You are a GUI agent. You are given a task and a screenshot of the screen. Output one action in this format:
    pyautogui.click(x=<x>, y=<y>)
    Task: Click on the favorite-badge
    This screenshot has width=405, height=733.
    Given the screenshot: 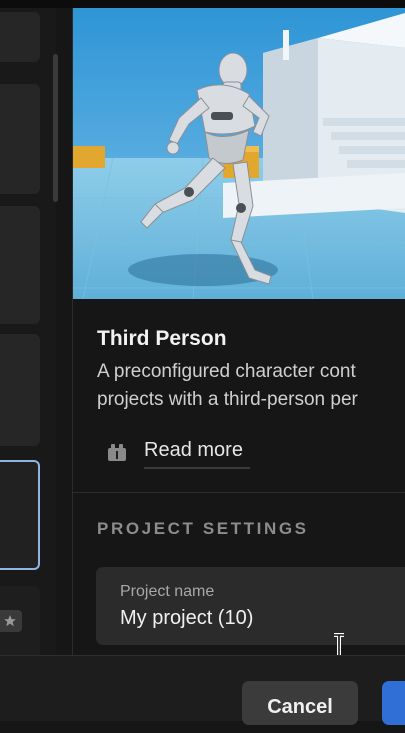 What is the action you would take?
    pyautogui.click(x=11, y=621)
    